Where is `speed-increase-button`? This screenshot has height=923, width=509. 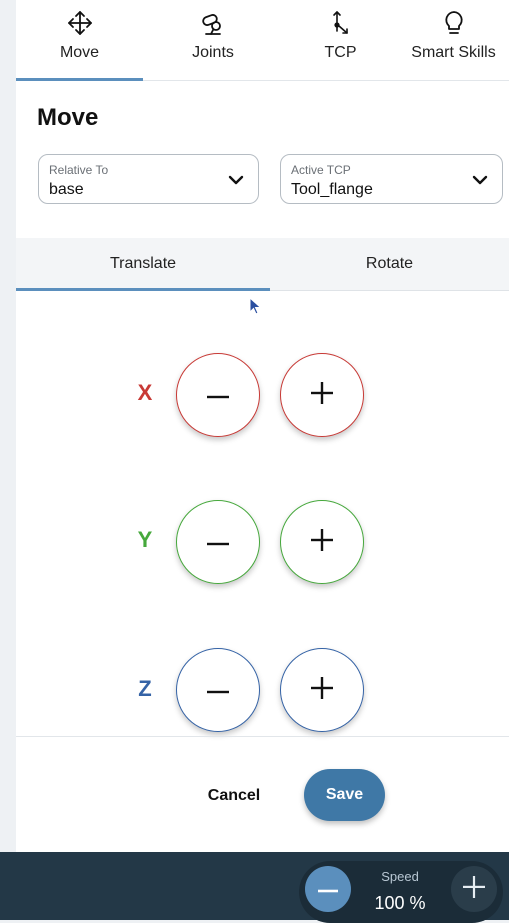 speed-increase-button is located at coordinates (474, 889).